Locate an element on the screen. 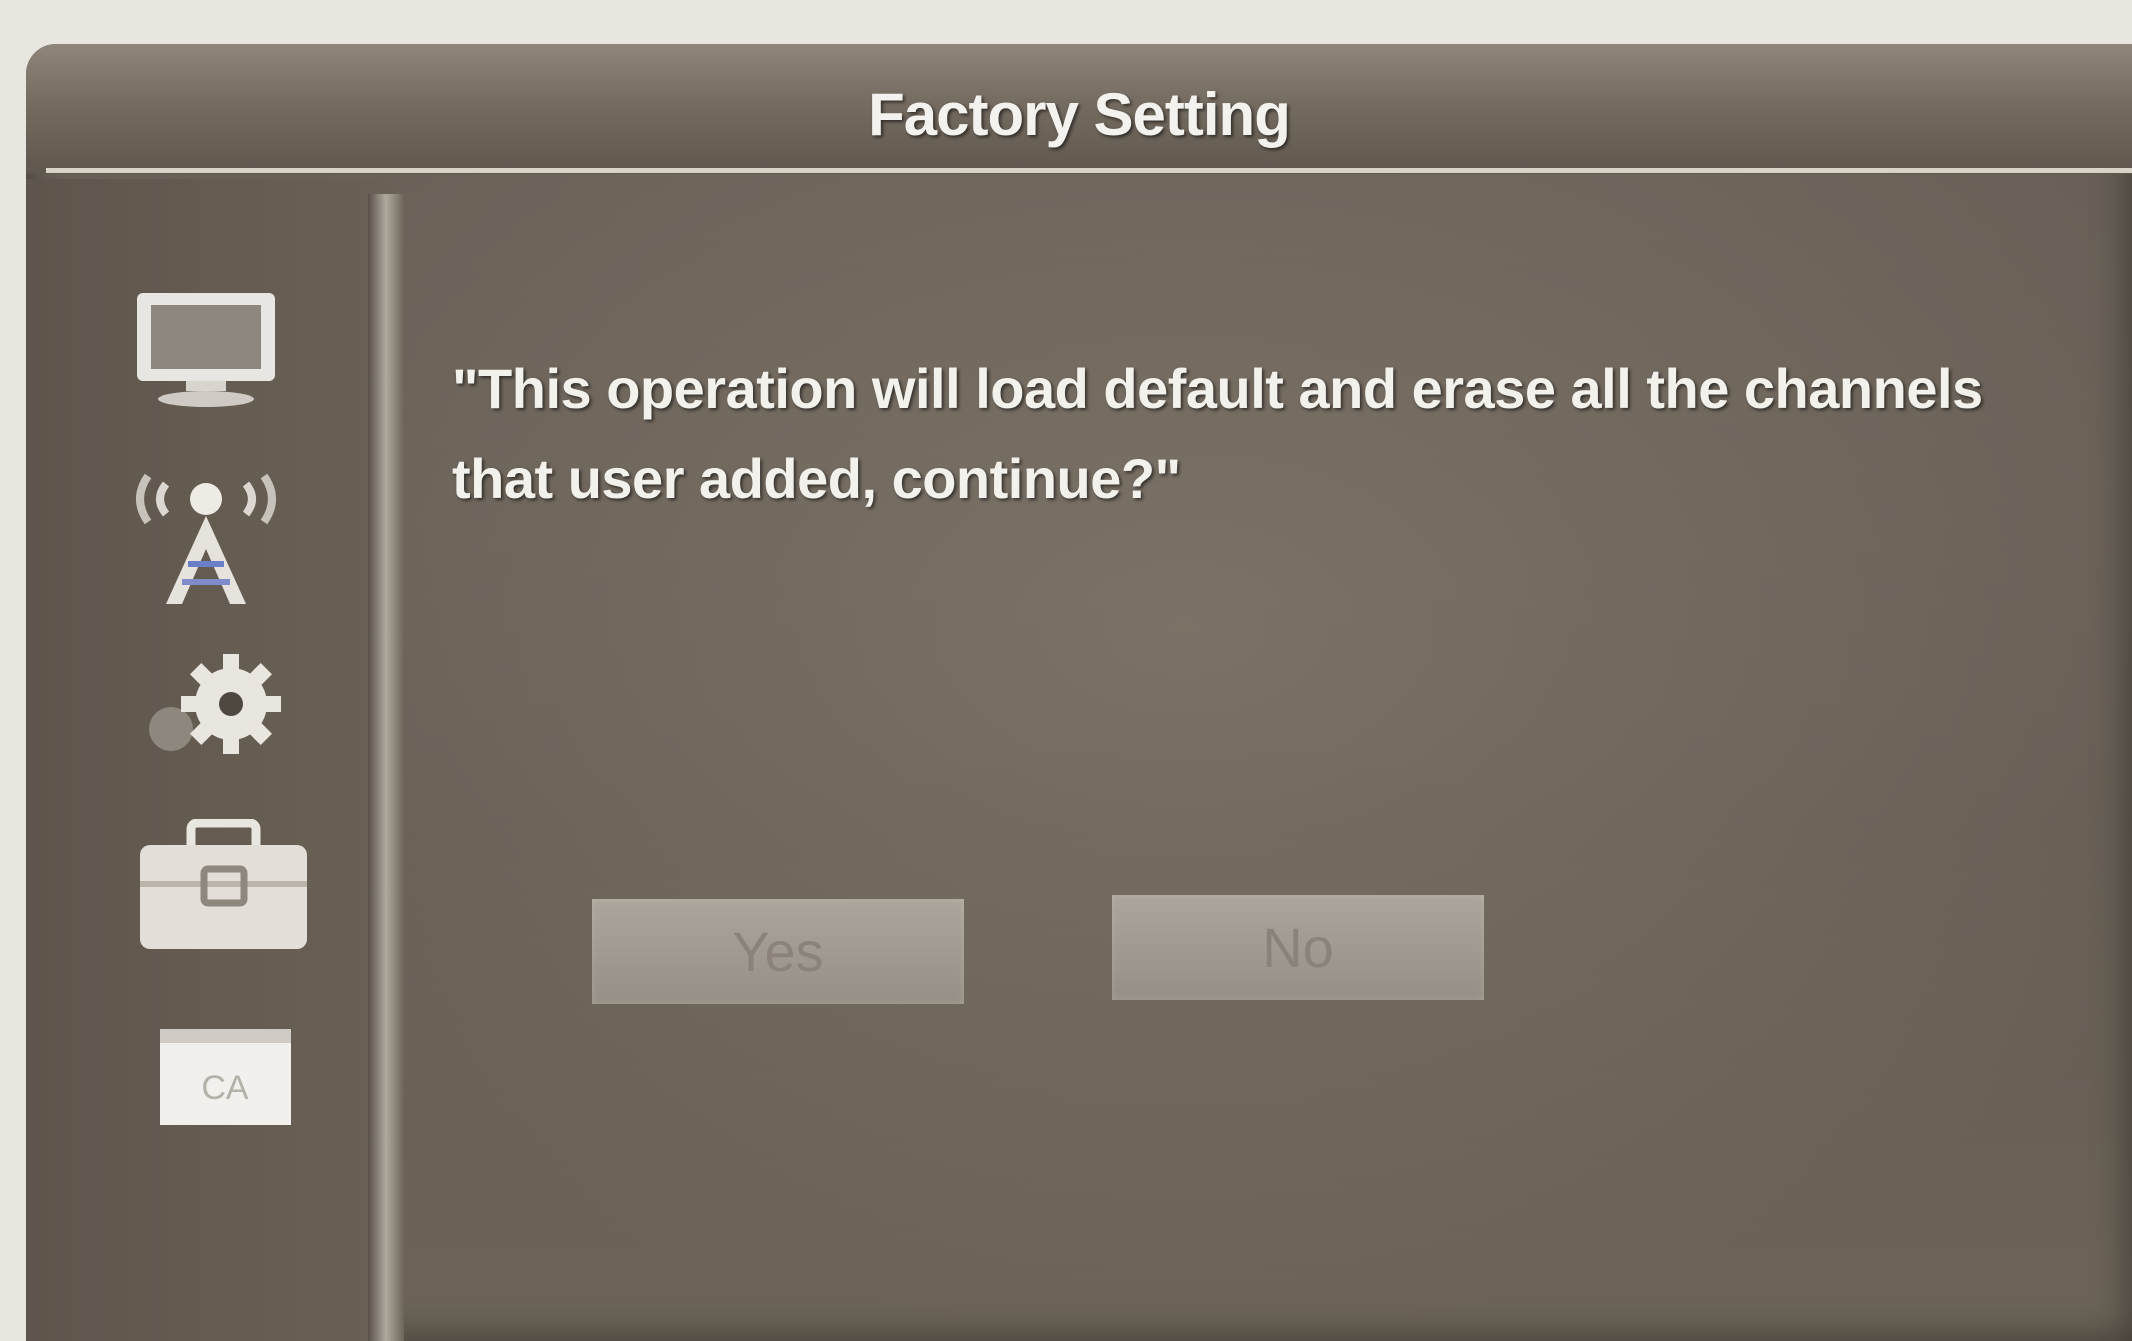 This screenshot has height=1341, width=2132. yes-button: Yes is located at coordinates (778, 951).